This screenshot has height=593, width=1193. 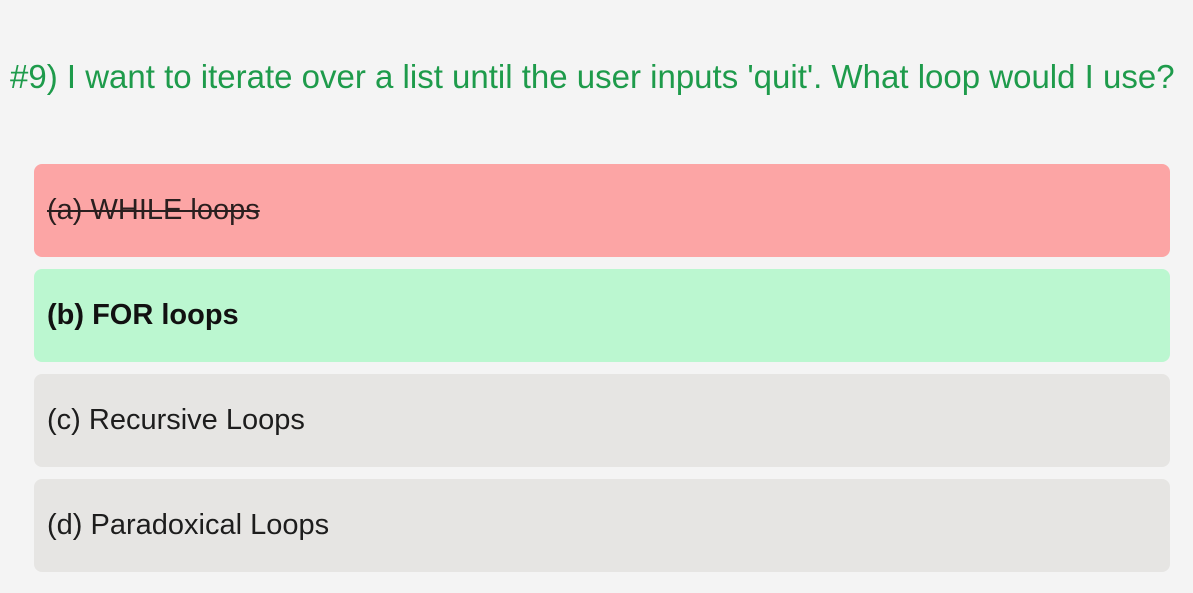 I want to click on option-a-label: (a) WHILE loops, so click(x=153, y=210).